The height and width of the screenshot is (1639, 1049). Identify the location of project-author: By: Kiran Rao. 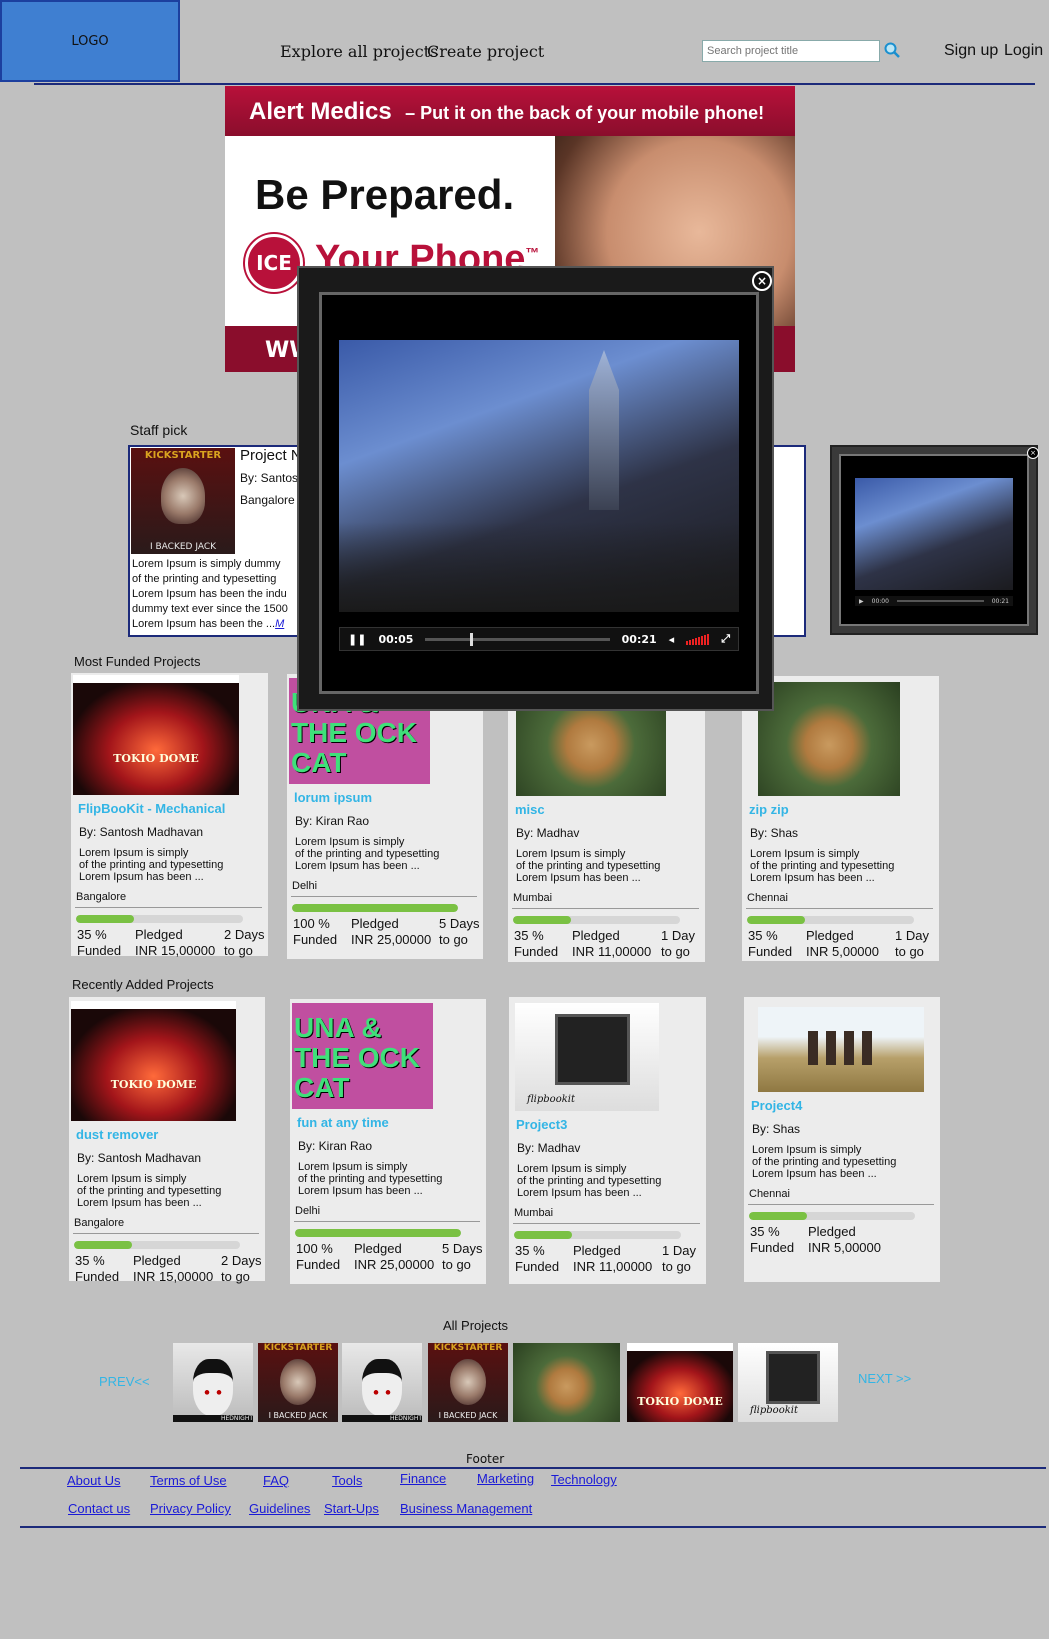
(335, 1146).